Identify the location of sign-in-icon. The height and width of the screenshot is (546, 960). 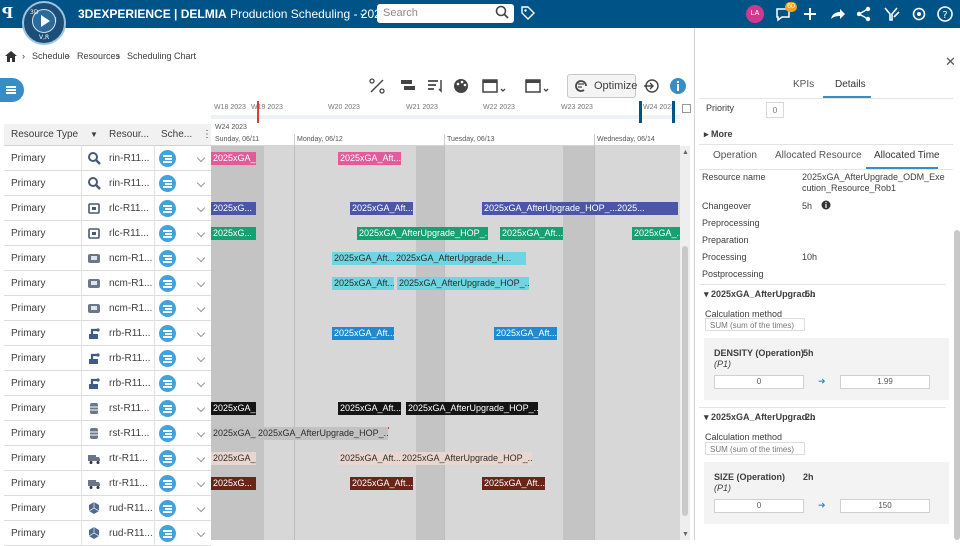
(651, 86).